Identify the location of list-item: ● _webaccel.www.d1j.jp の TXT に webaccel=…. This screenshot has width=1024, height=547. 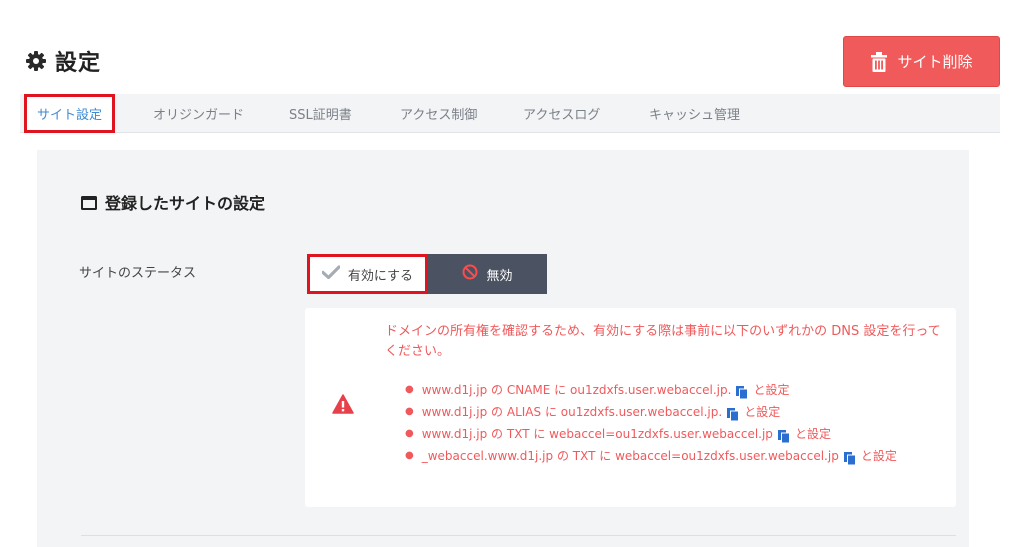
(651, 456).